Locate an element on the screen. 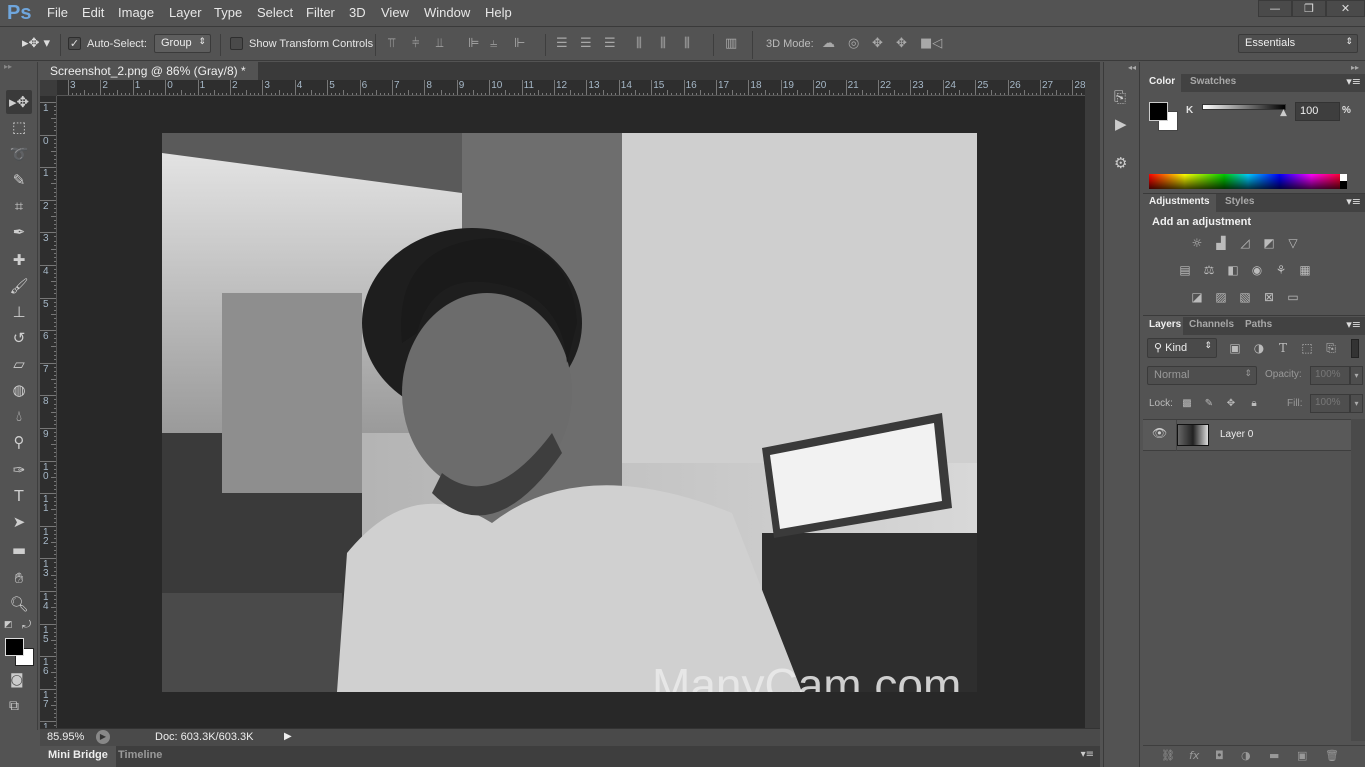  actions-play-icon: ▶ is located at coordinates (1121, 124).